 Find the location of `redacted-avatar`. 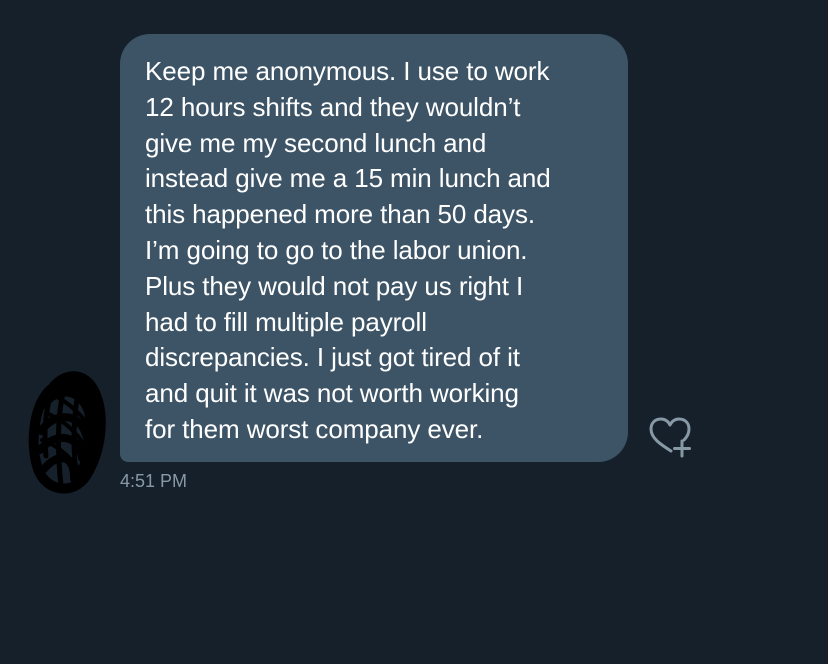

redacted-avatar is located at coordinates (67, 432).